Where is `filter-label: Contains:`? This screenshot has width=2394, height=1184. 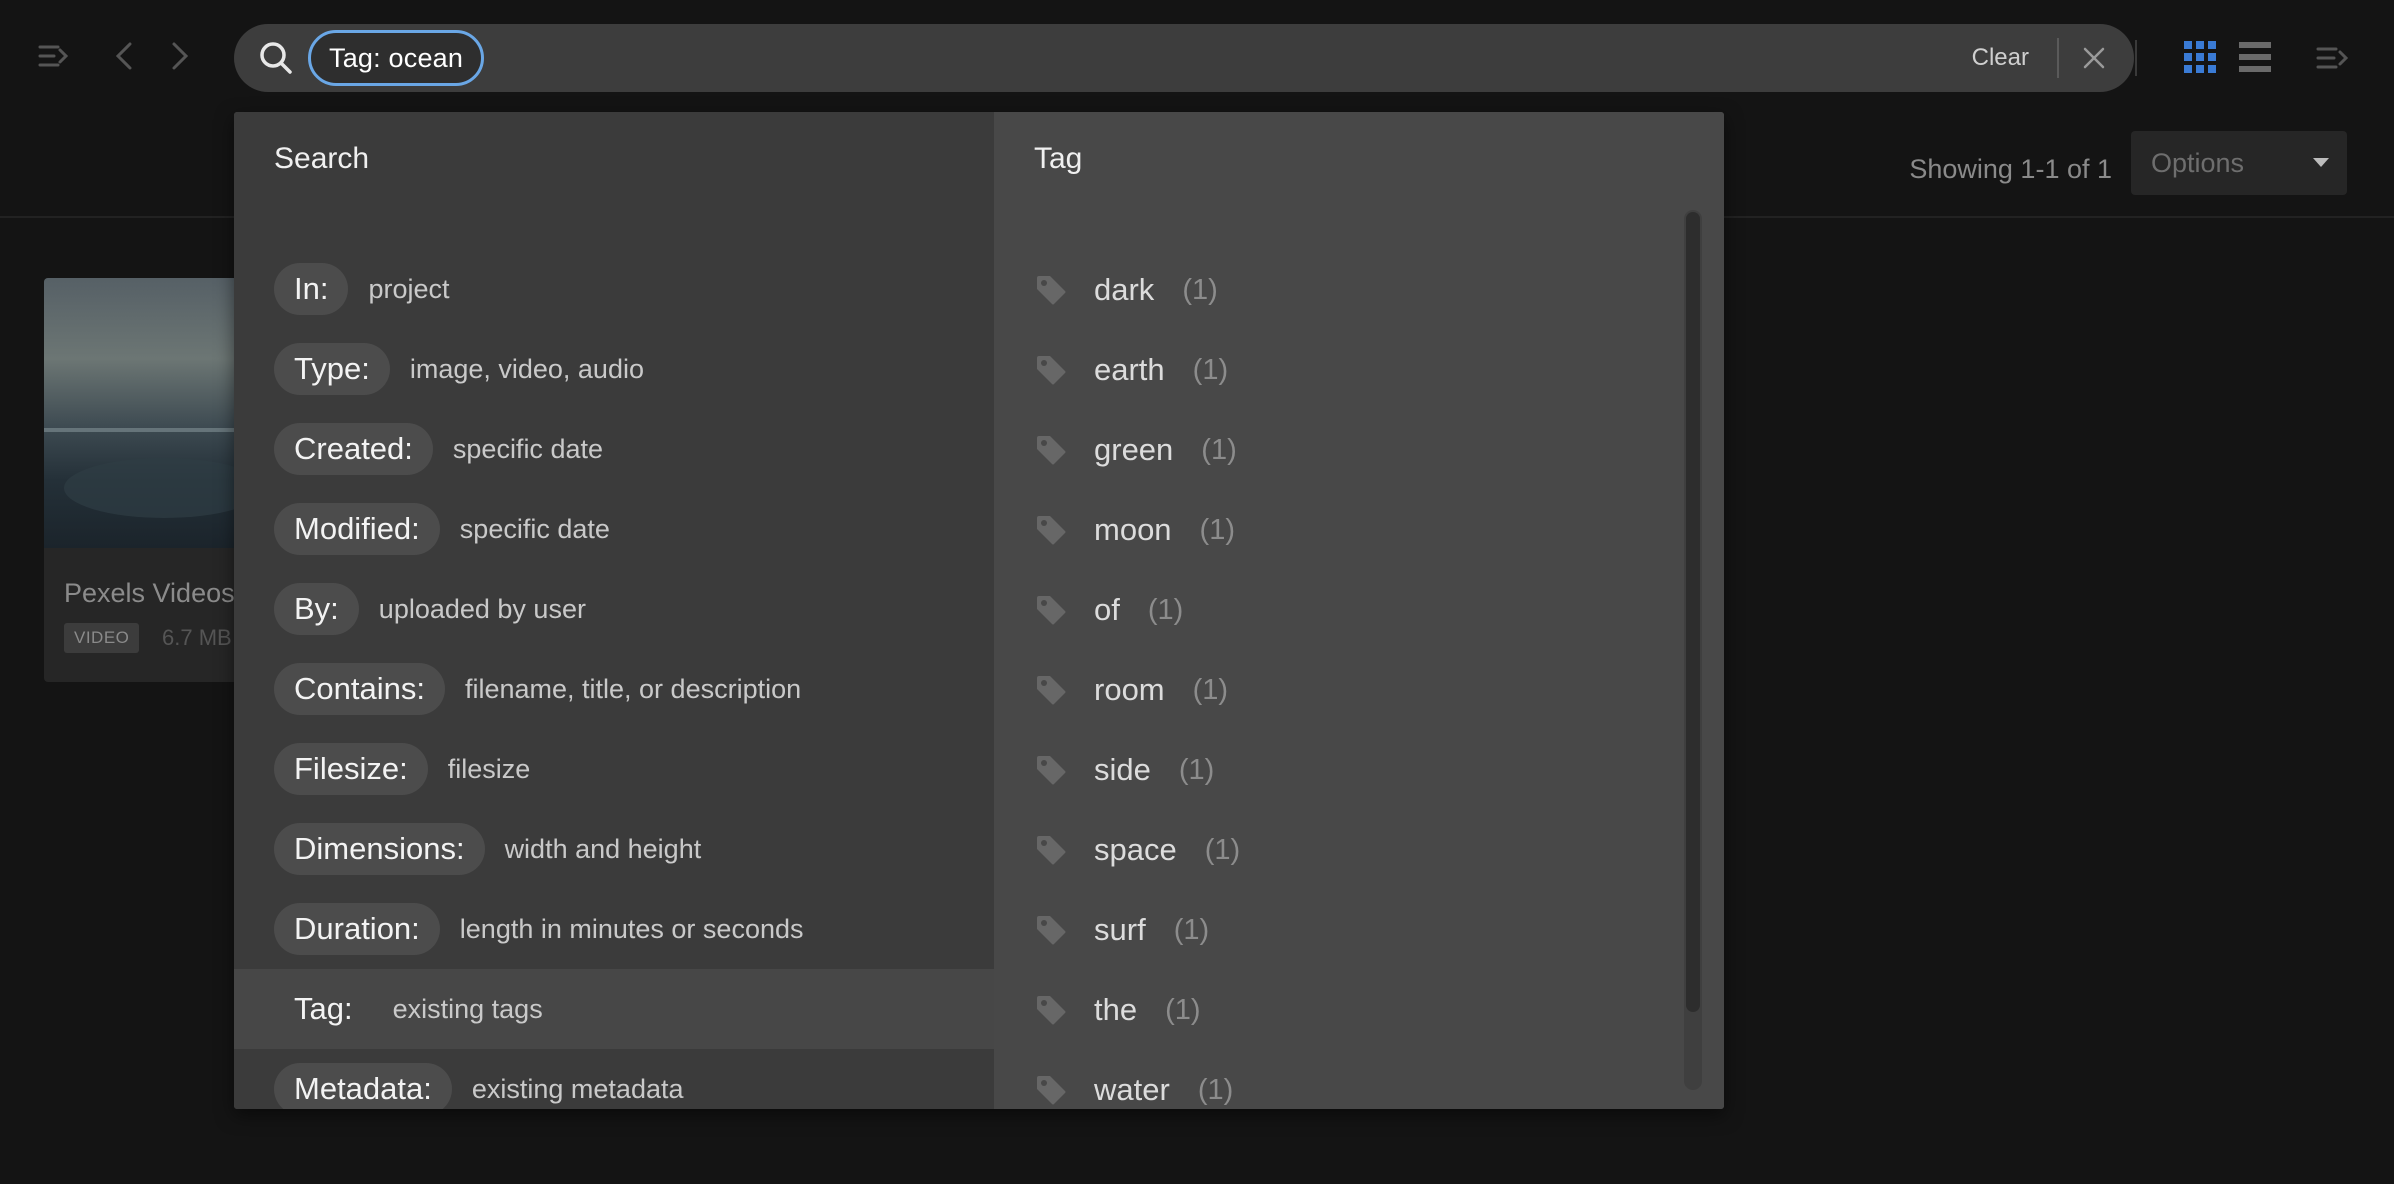 filter-label: Contains: is located at coordinates (359, 689).